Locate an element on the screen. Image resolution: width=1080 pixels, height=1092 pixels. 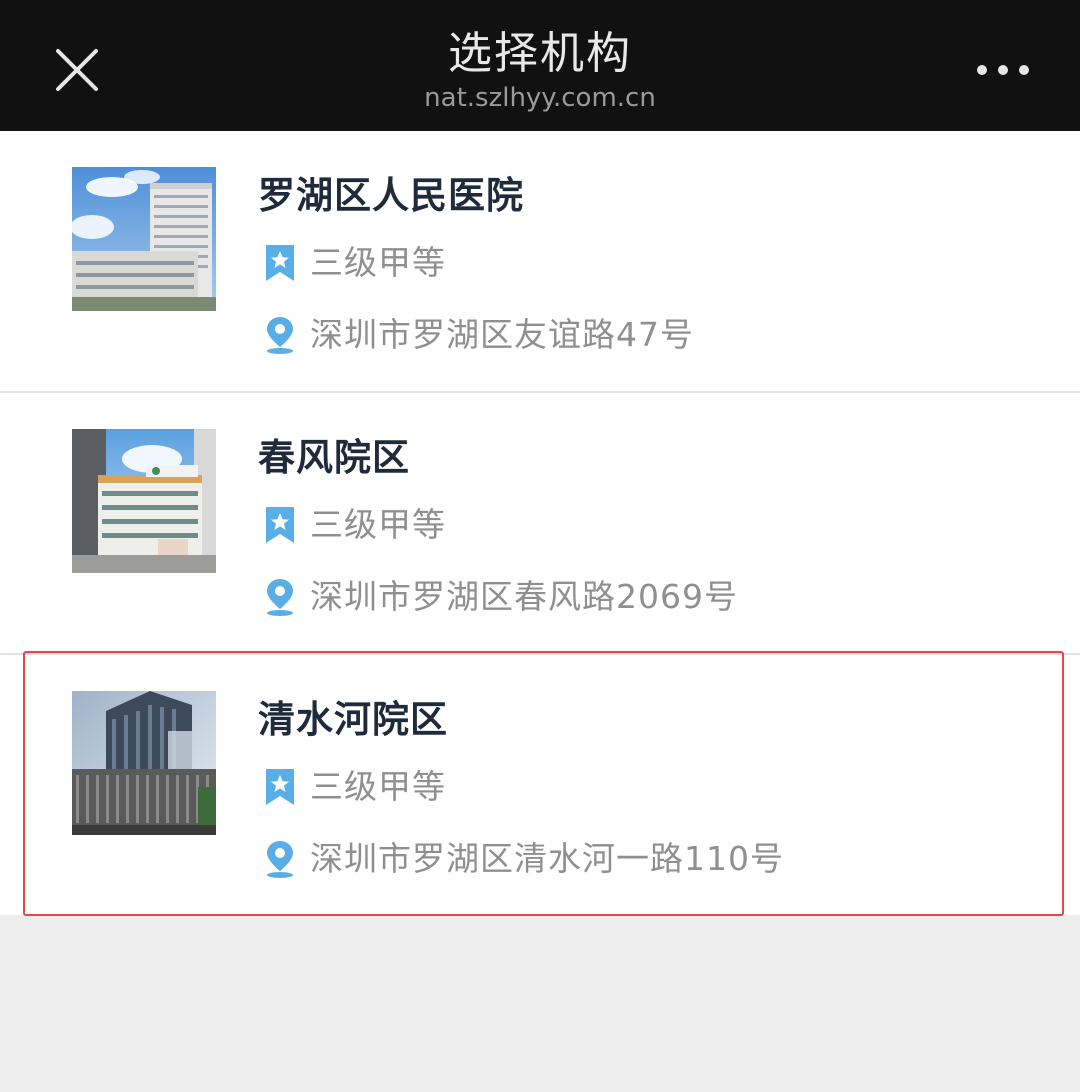
page-title: 选择机构 is located at coordinates (540, 53).